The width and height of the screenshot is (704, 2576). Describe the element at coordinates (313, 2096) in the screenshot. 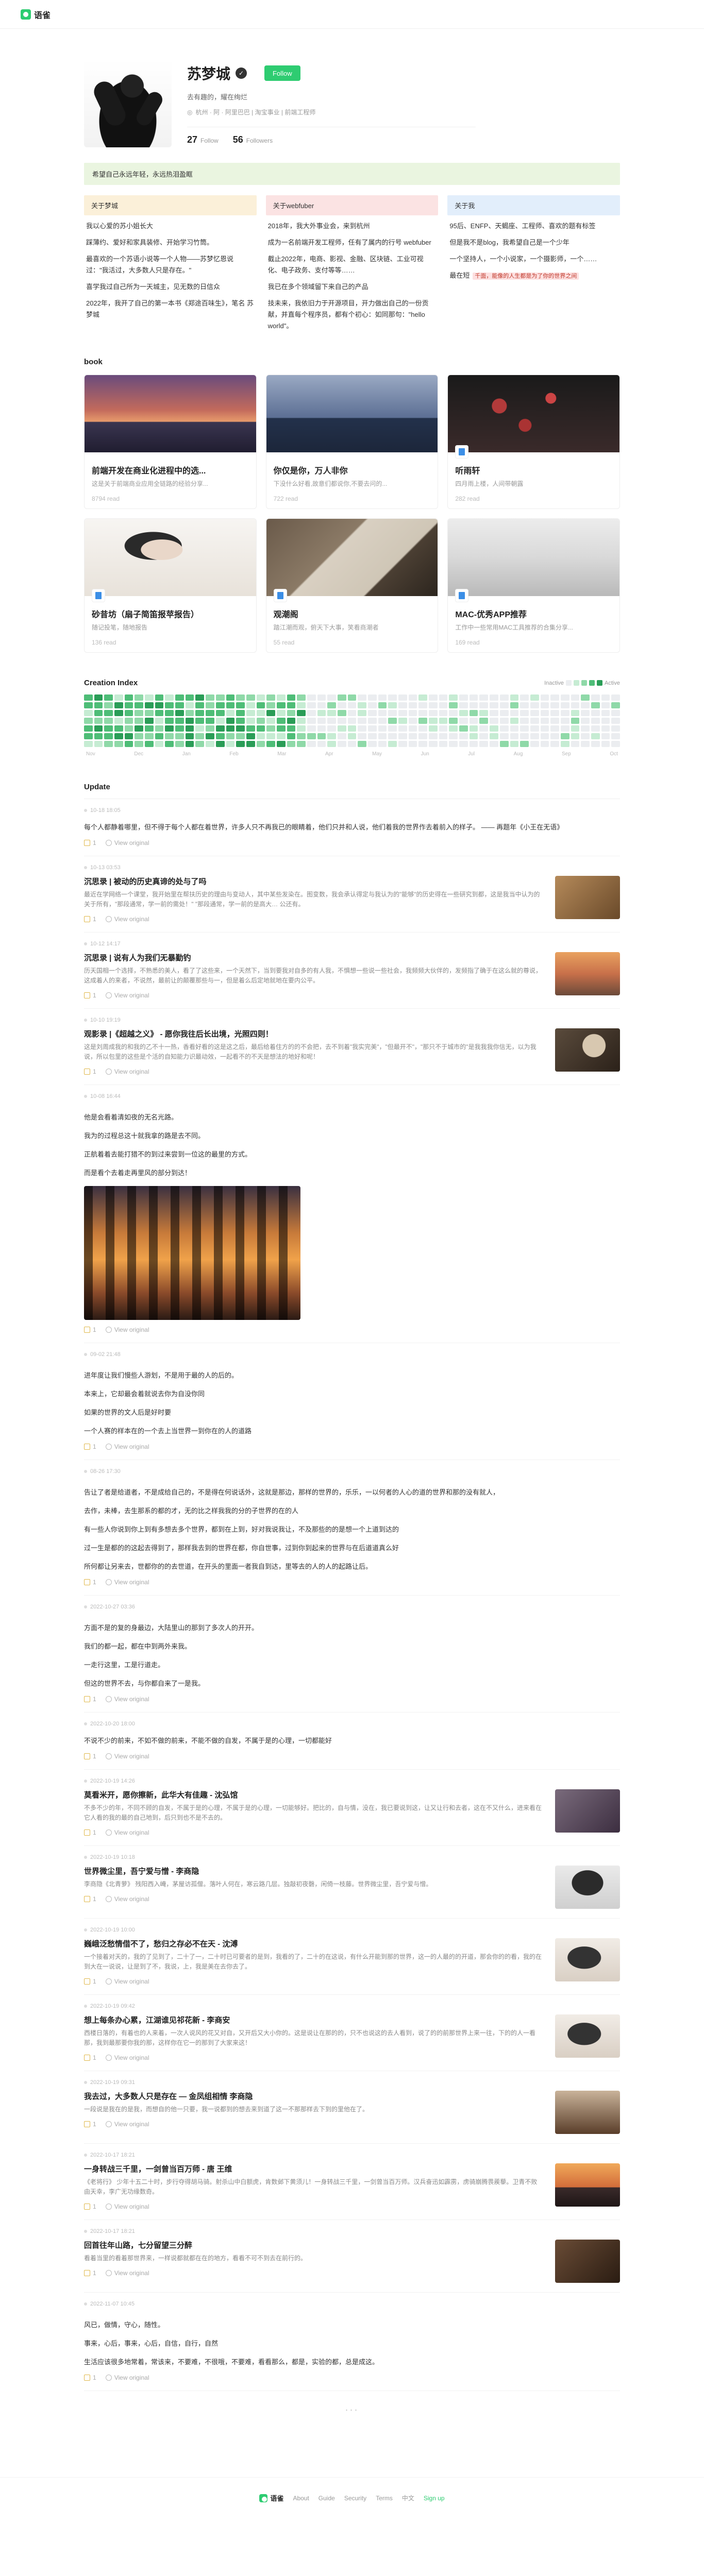

I see `post-heading: 我去过，大多数人只是存在 — 金凤组相情 李商隐` at that location.